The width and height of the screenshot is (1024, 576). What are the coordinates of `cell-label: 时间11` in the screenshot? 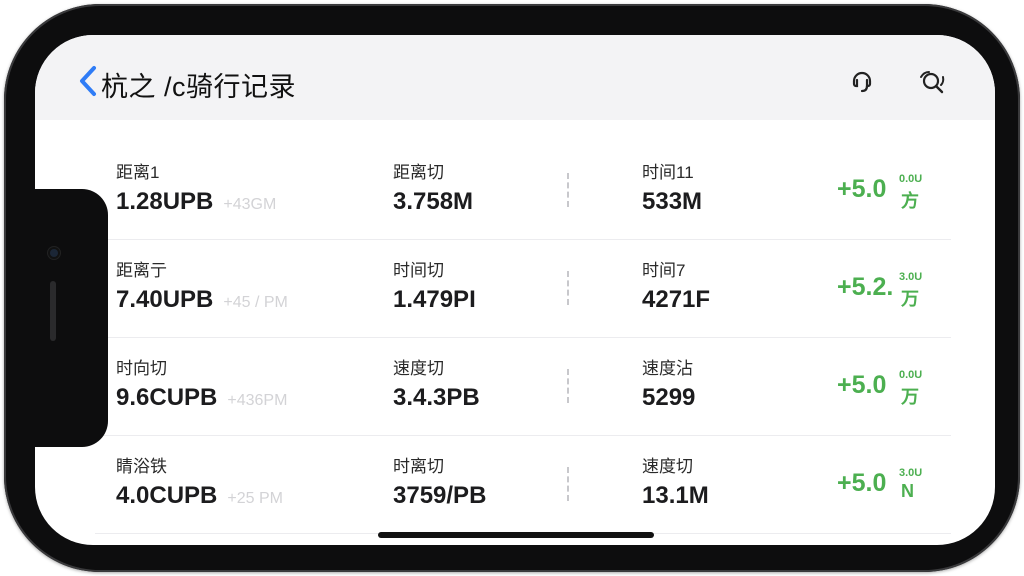 It's located at (668, 172).